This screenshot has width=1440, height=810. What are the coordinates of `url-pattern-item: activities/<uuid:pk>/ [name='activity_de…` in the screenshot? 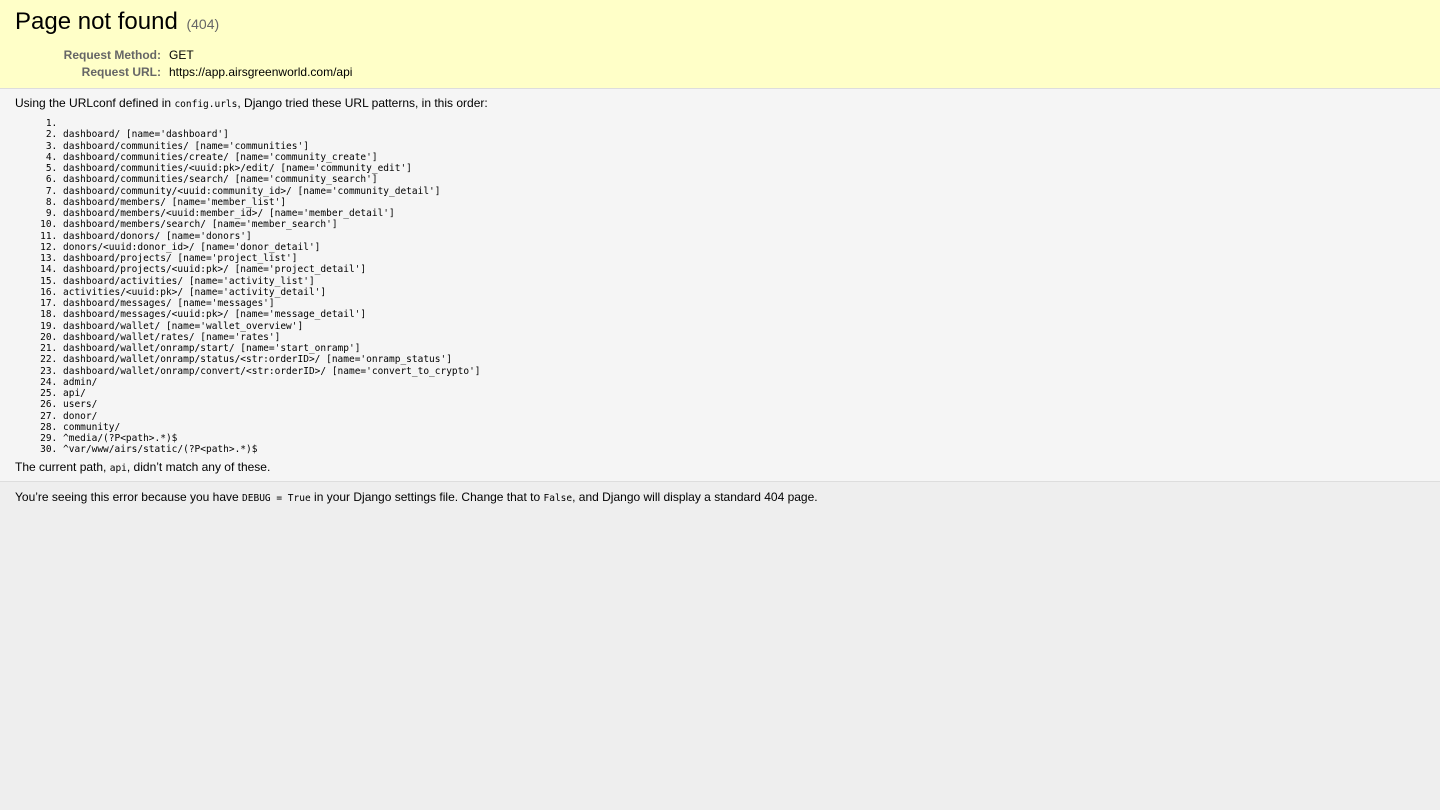 It's located at (744, 292).